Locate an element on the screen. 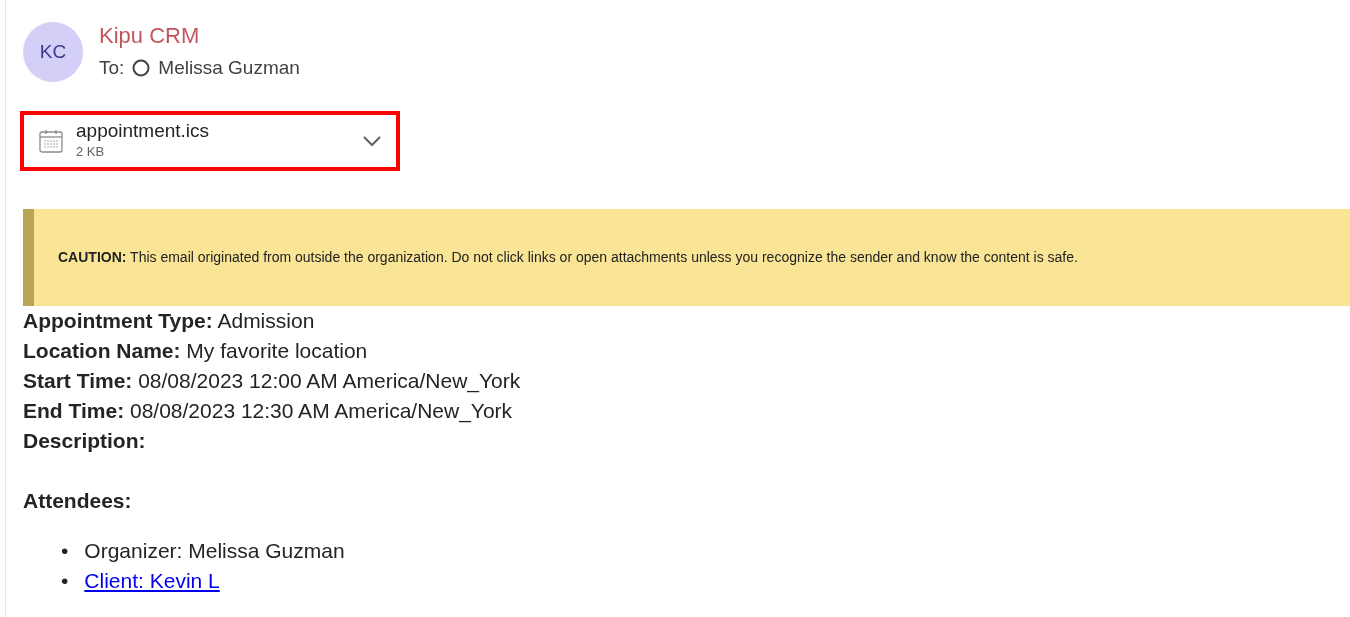 This screenshot has height=617, width=1350. file-size: 2 KB is located at coordinates (91, 151).